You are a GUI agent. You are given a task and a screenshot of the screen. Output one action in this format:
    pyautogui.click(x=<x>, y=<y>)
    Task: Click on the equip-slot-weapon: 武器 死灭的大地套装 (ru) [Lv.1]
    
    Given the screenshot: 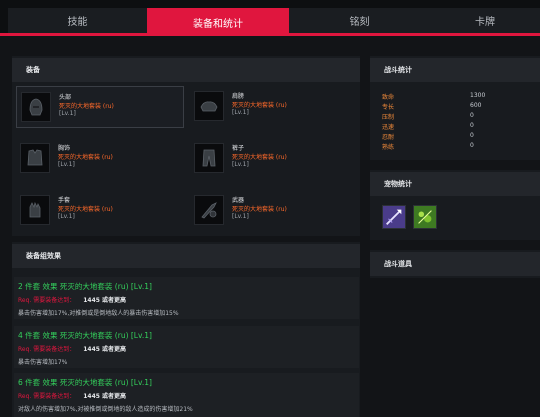 What is the action you would take?
    pyautogui.click(x=274, y=211)
    